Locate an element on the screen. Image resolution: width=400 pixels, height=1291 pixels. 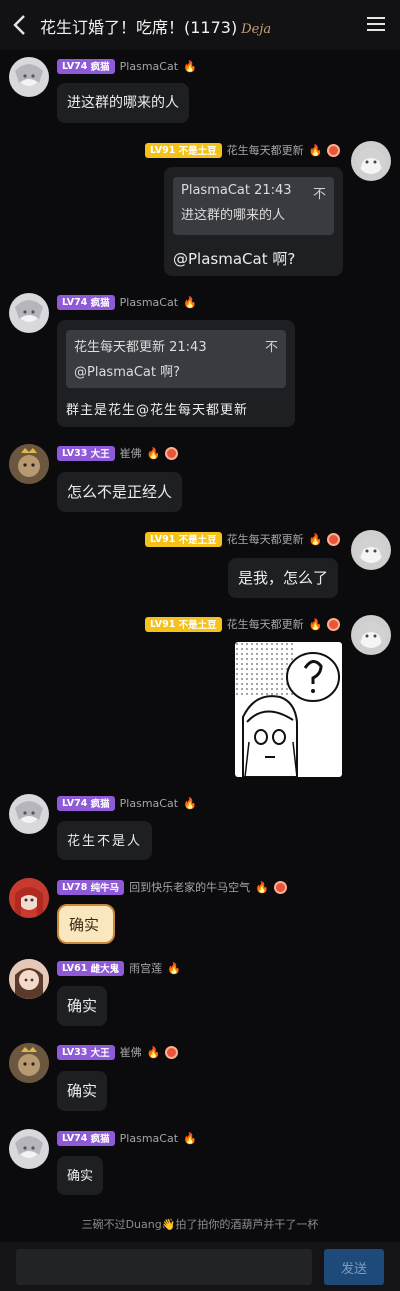
message-bubble: PlasmaCat 21:43 进这群的哪来的人 不 @PlasmaCat 啊? is located at coordinates (253, 221).